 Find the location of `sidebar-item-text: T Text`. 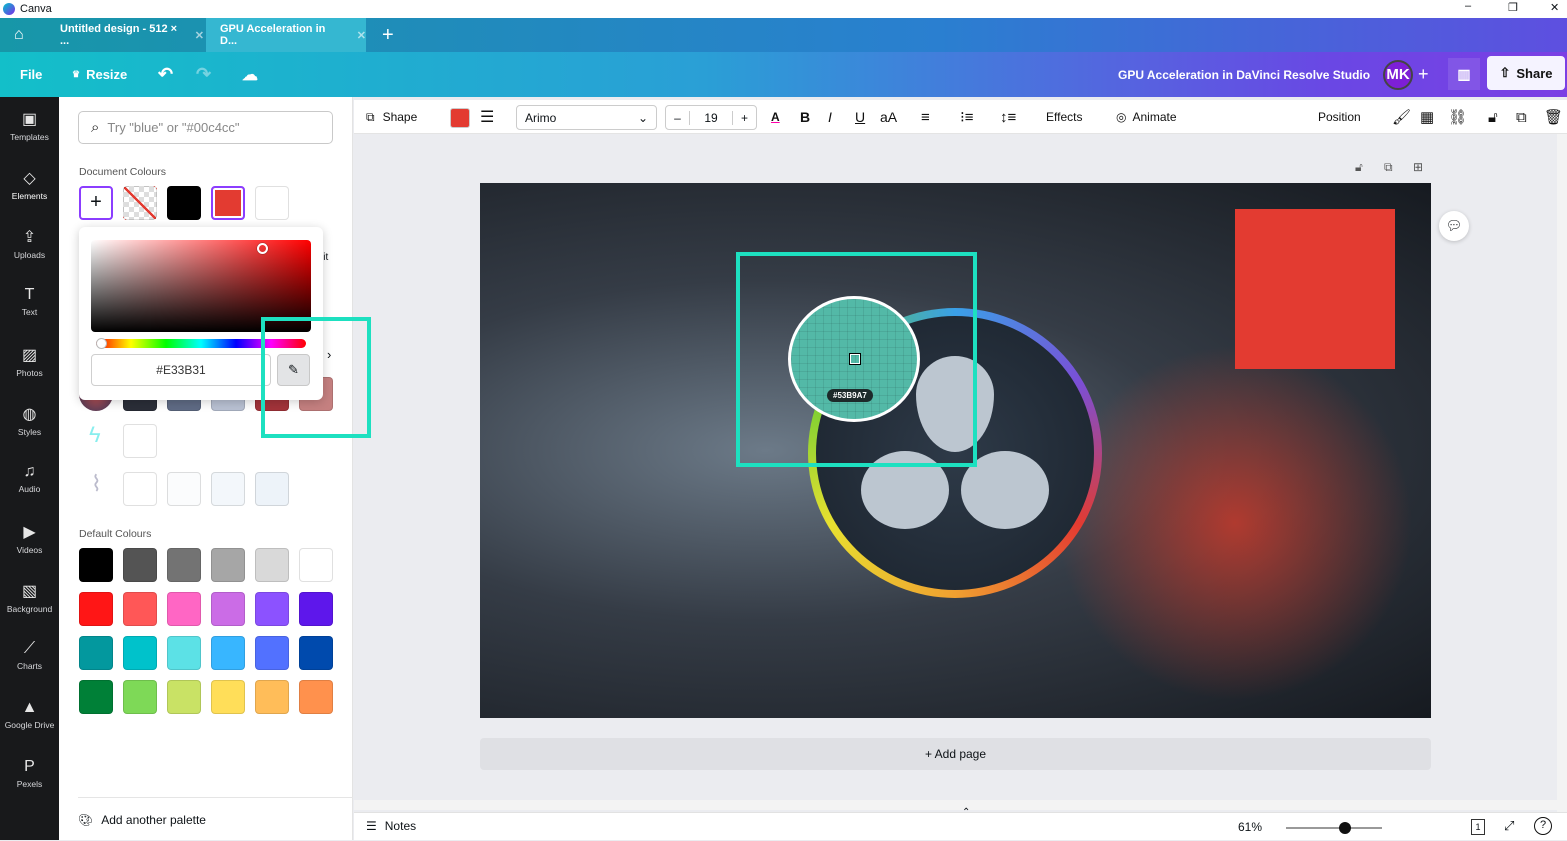

sidebar-item-text: T Text is located at coordinates (29, 314).